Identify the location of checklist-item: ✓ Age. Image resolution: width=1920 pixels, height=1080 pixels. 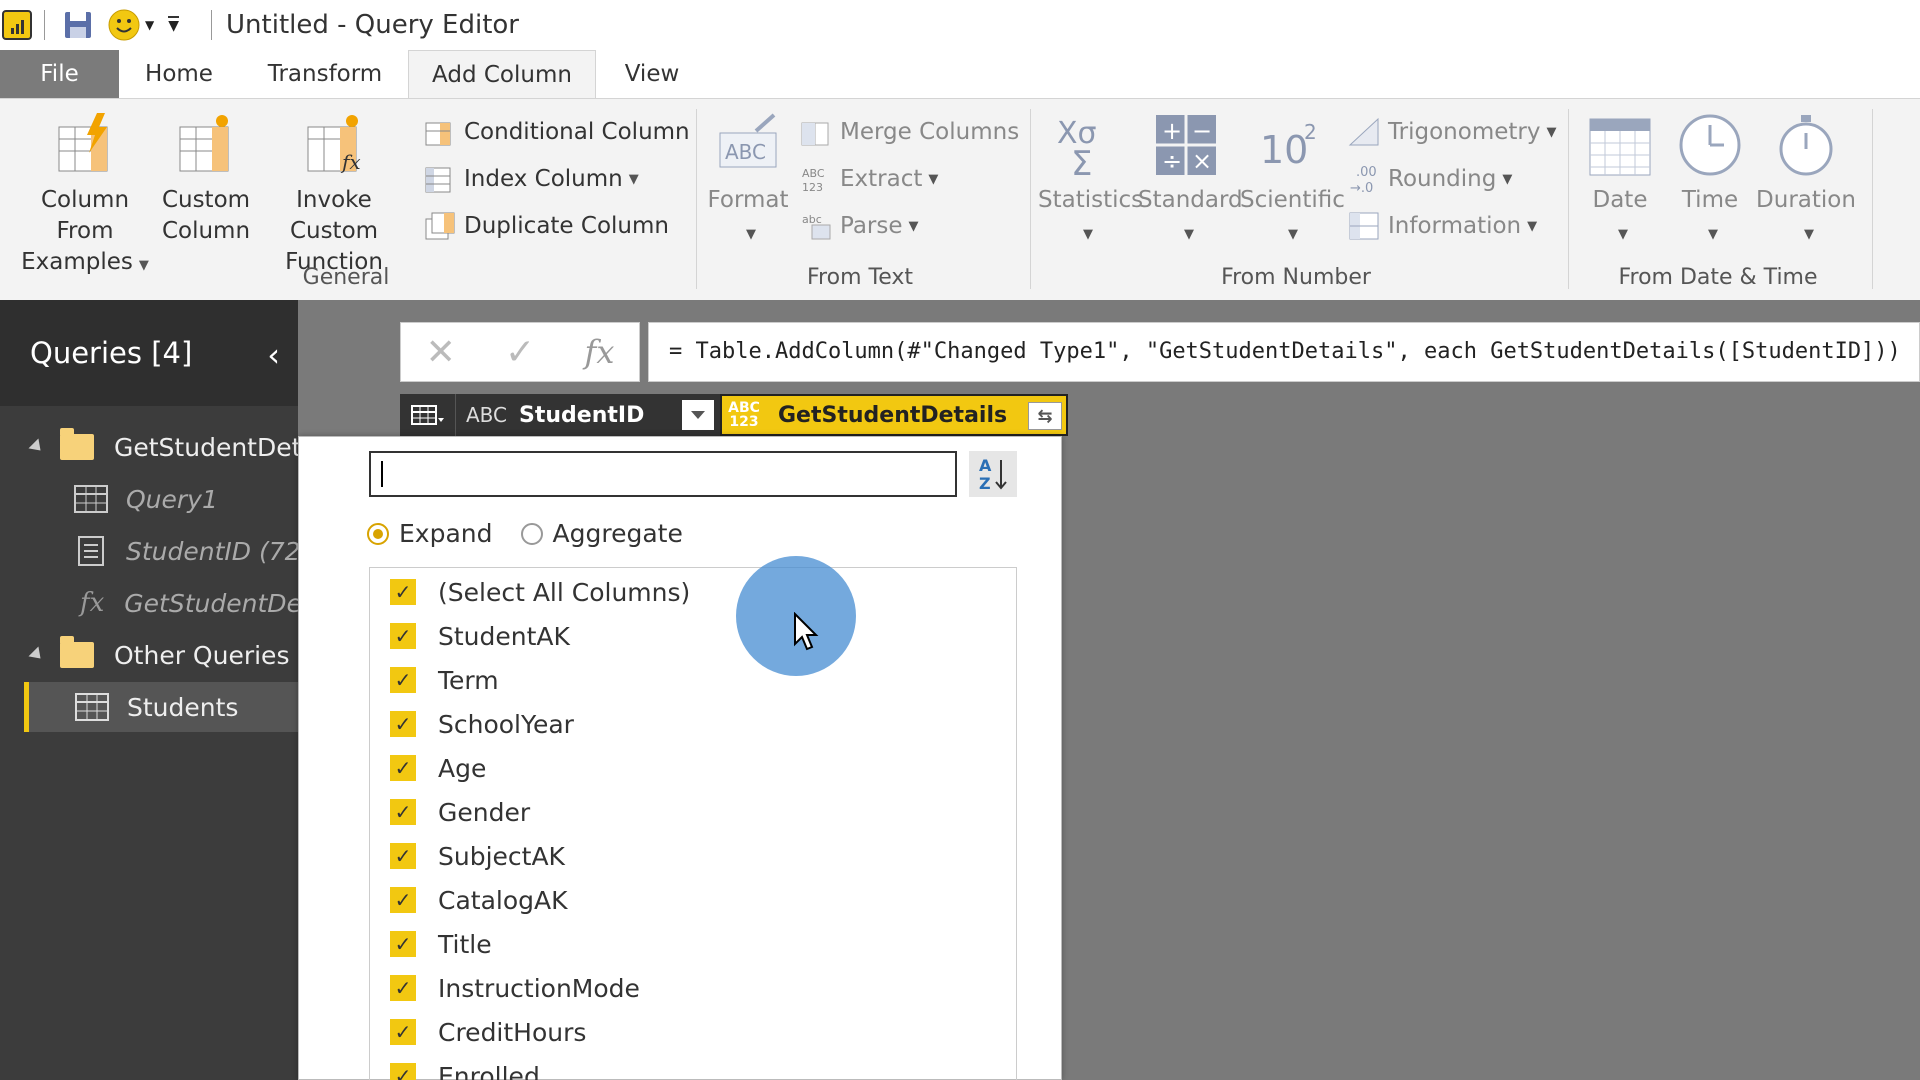
(438, 768).